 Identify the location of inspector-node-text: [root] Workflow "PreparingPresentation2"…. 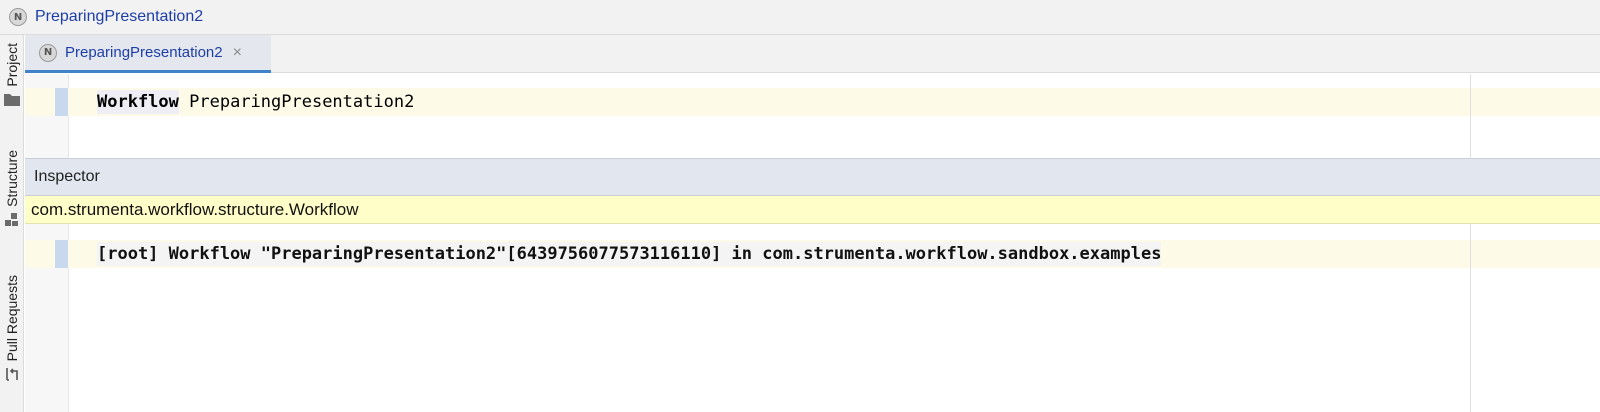
(629, 254).